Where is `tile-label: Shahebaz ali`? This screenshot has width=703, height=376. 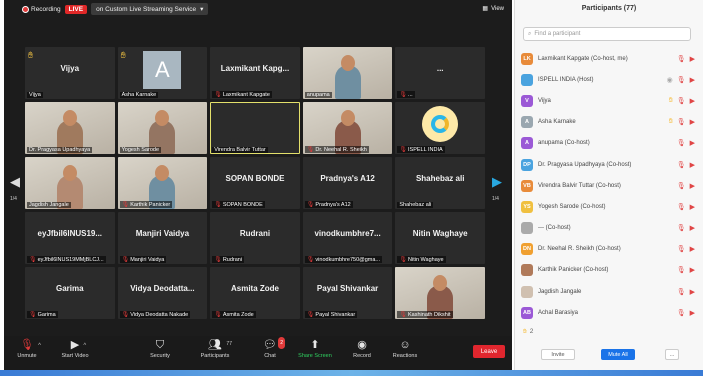
tile-label: Shahebaz ali is located at coordinates (415, 205).